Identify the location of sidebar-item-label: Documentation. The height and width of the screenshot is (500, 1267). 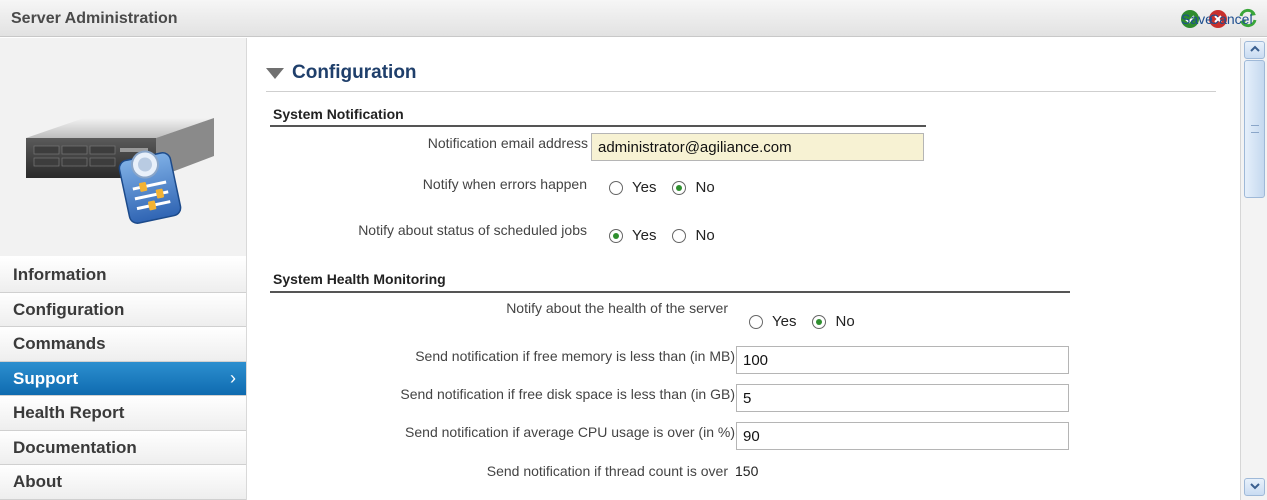
(75, 447).